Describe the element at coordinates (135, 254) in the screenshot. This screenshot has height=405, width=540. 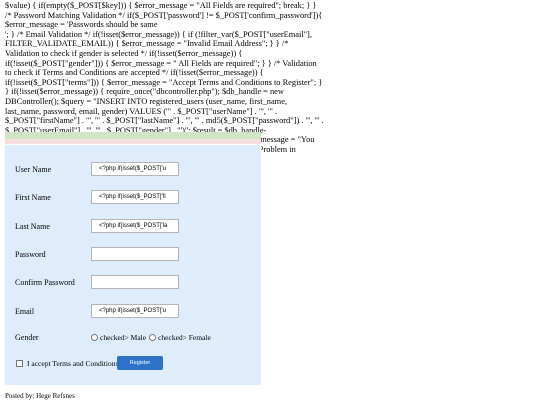
I see `password-input` at that location.